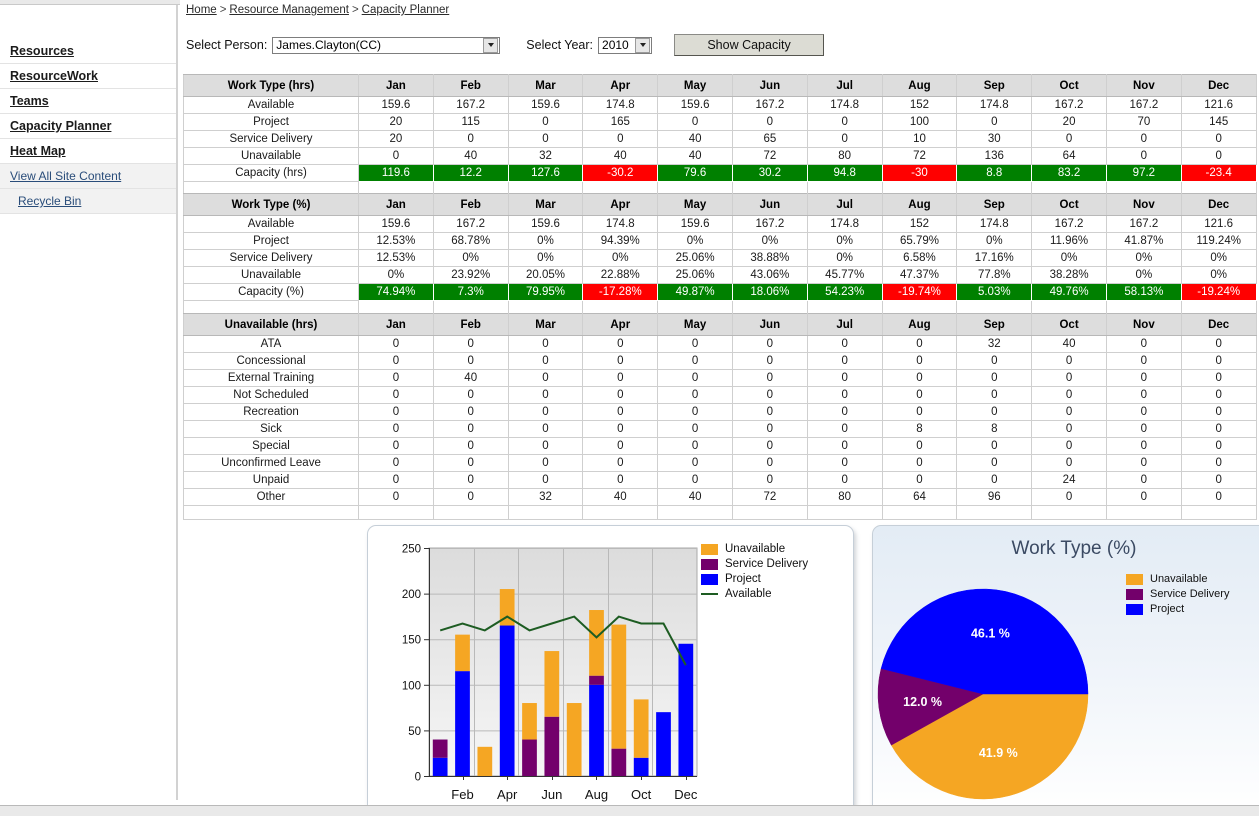 The width and height of the screenshot is (1259, 816). Describe the element at coordinates (271, 292) in the screenshot. I see `row-label: Capacity (%)` at that location.